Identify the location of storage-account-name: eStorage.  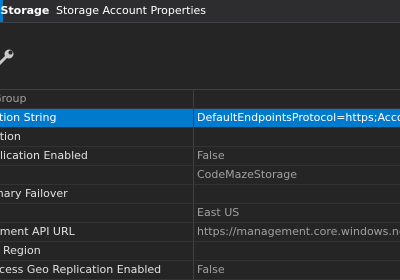
(25, 10).